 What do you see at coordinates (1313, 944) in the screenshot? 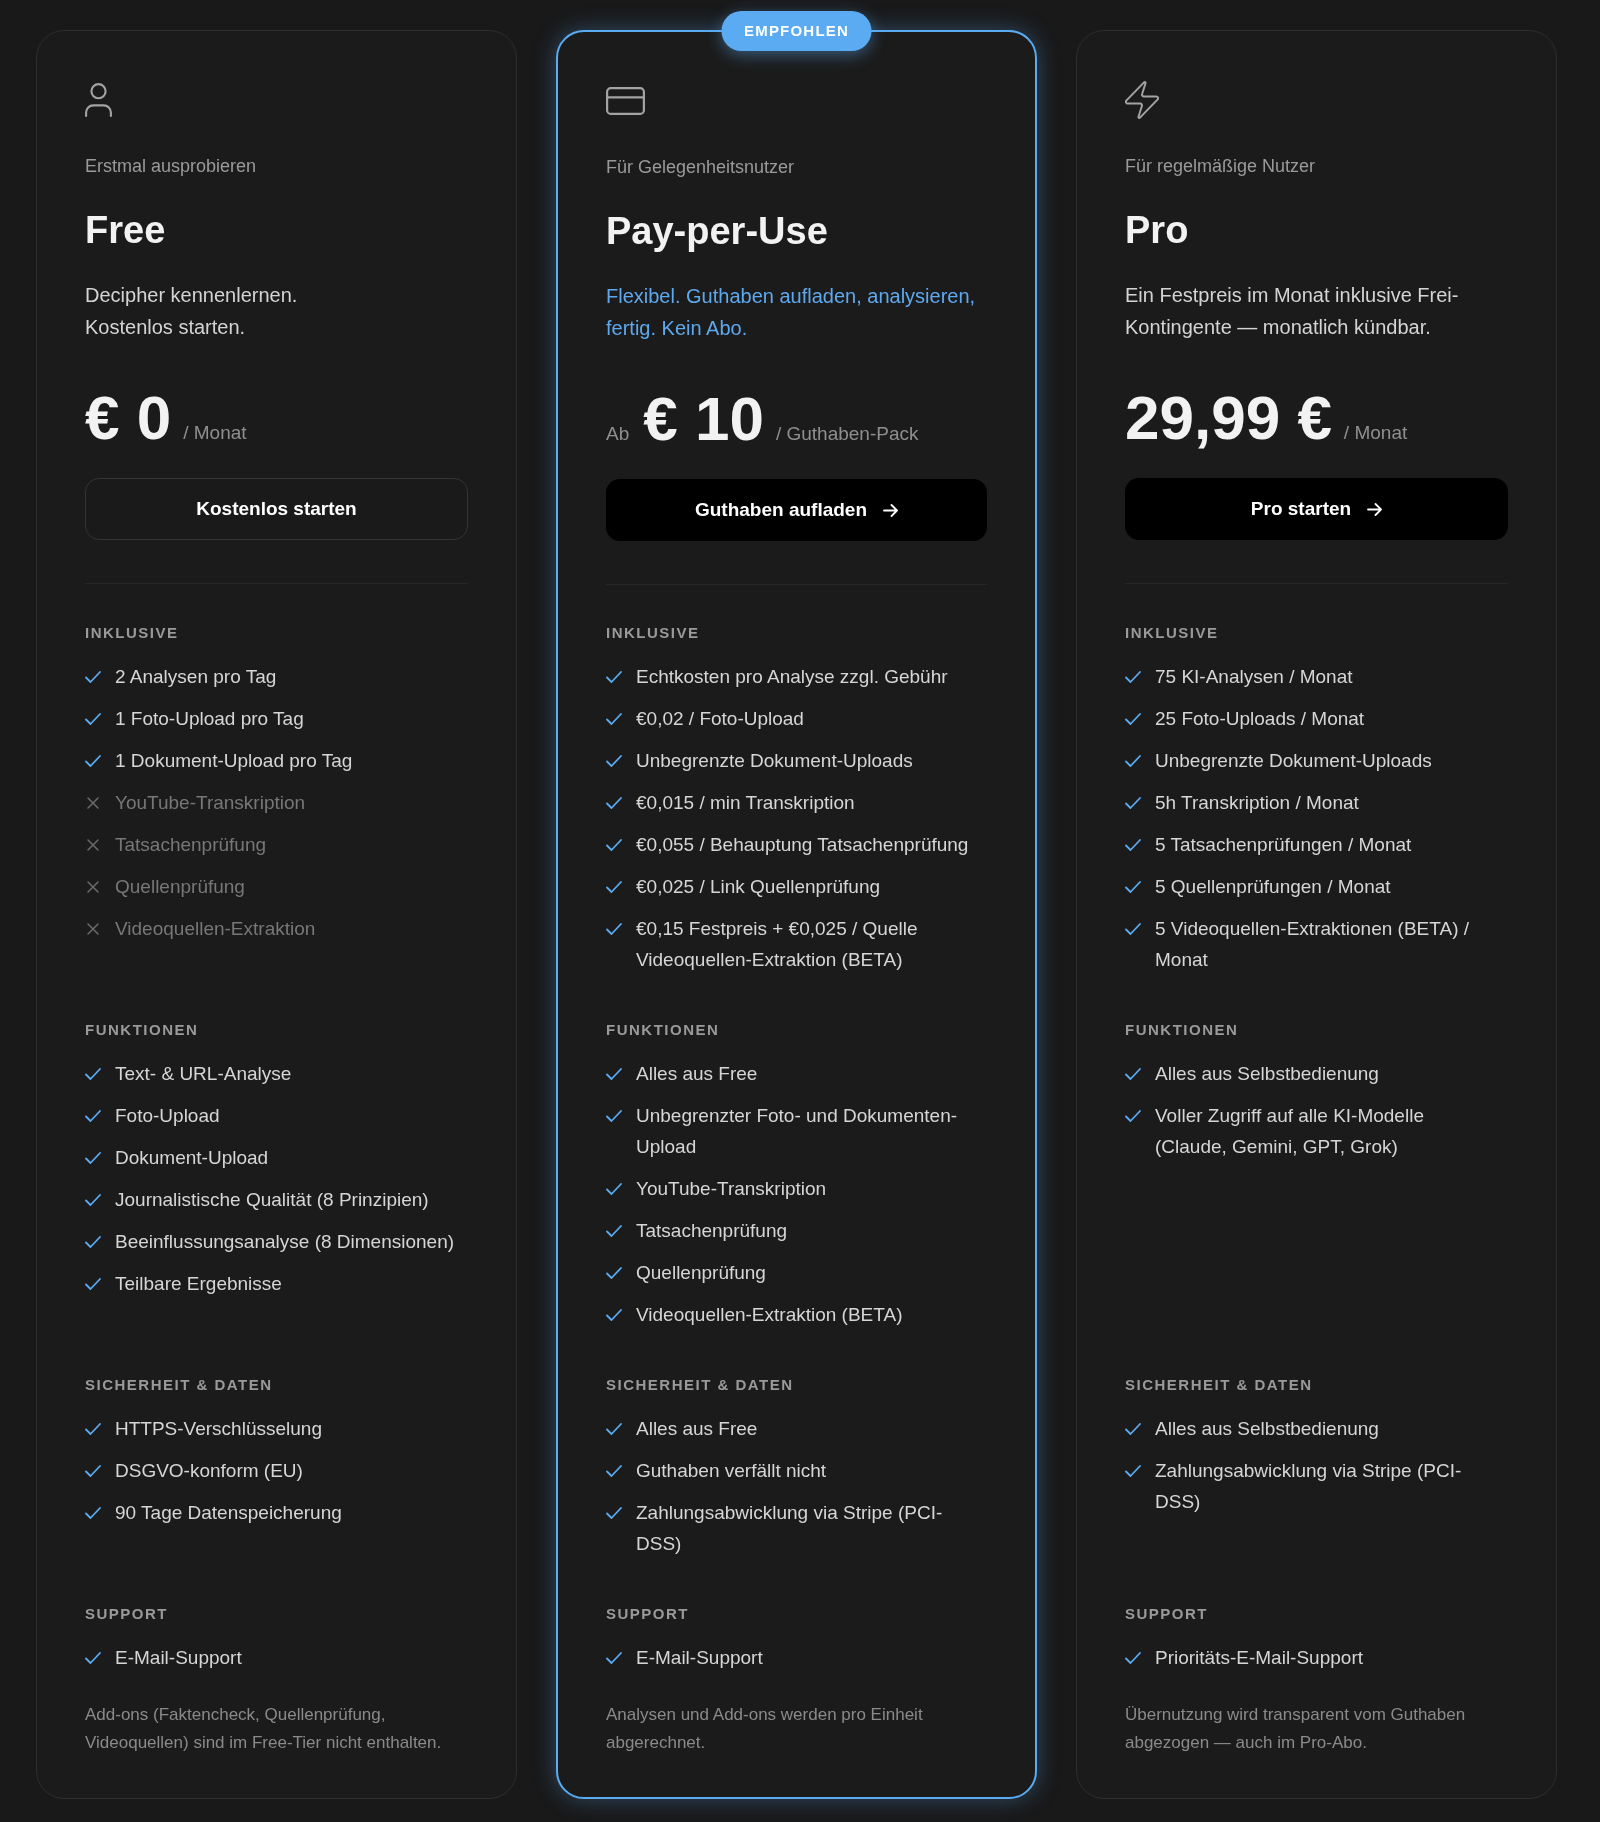
I see `feature-text: 5 Videoquellen-Extraktionen (BETA) / Monat` at bounding box center [1313, 944].